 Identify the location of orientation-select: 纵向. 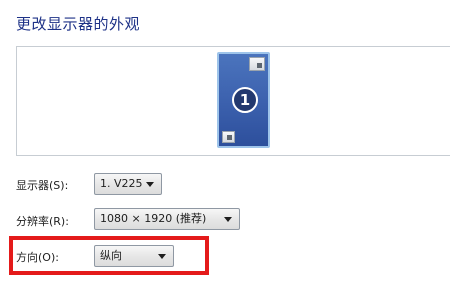
(134, 256).